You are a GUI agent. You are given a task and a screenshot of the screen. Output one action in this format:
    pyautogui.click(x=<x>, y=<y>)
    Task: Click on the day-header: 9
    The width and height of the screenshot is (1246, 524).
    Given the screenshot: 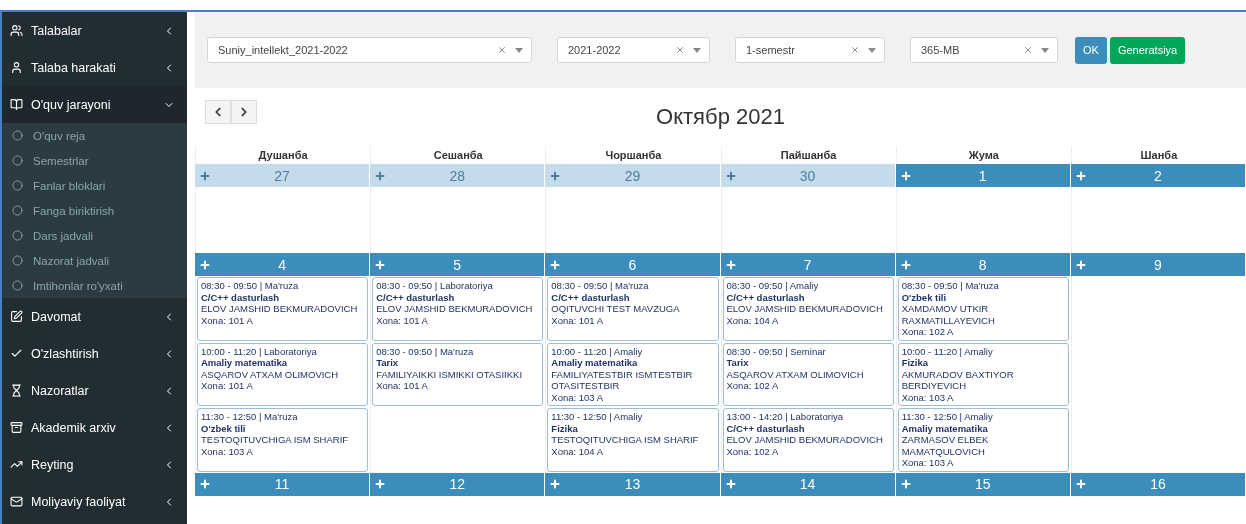 What is the action you would take?
    pyautogui.click(x=1158, y=264)
    